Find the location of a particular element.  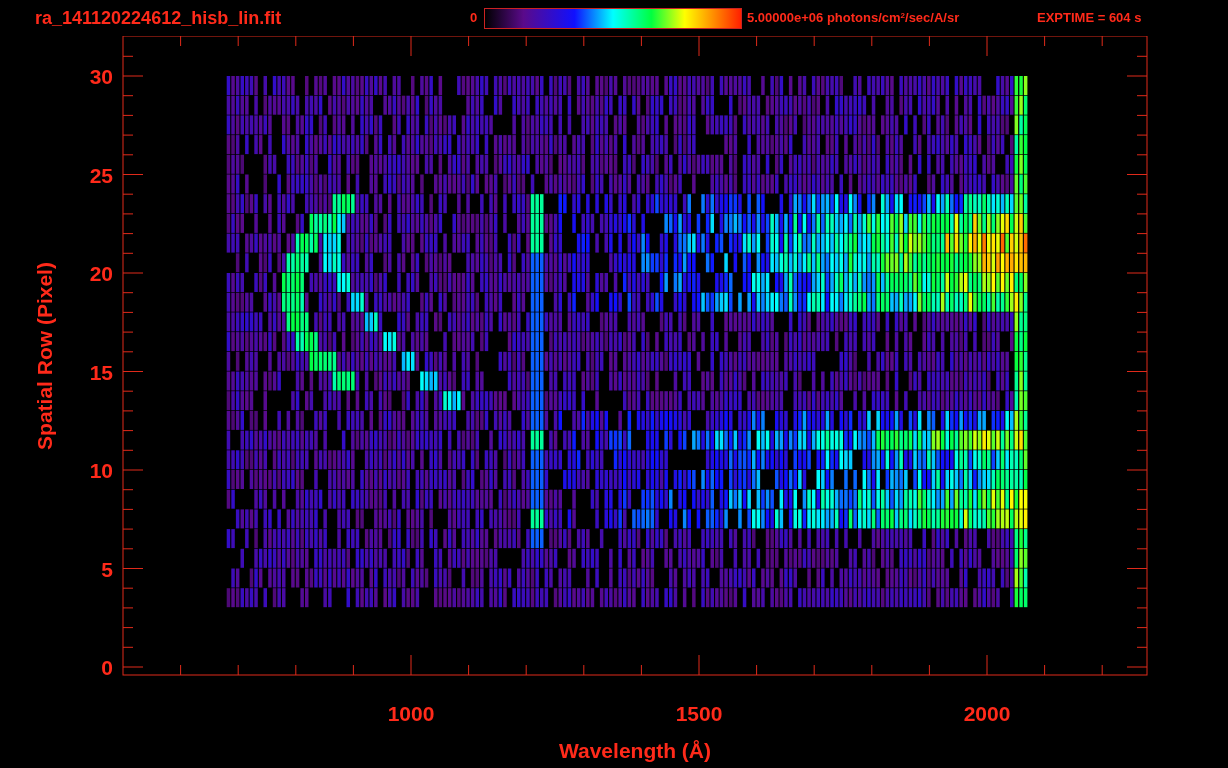

y-tick-label: 30 is located at coordinates (101, 76).